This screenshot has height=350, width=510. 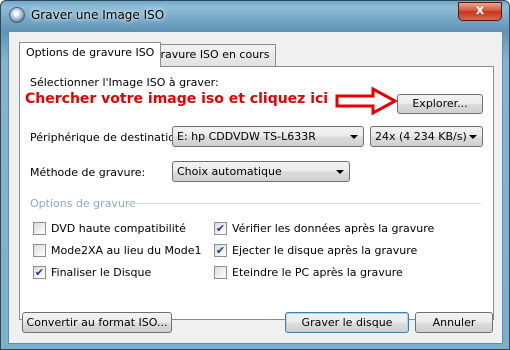 I want to click on method-select-value: Choix automatique, so click(x=229, y=171).